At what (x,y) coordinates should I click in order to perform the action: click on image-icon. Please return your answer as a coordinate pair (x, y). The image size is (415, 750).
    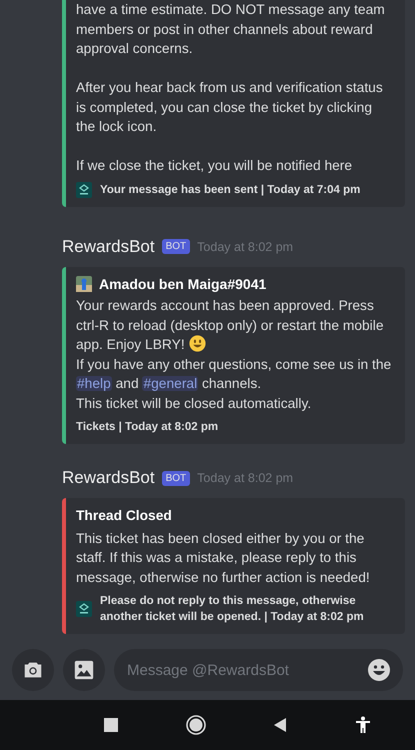
    Looking at the image, I should click on (84, 670).